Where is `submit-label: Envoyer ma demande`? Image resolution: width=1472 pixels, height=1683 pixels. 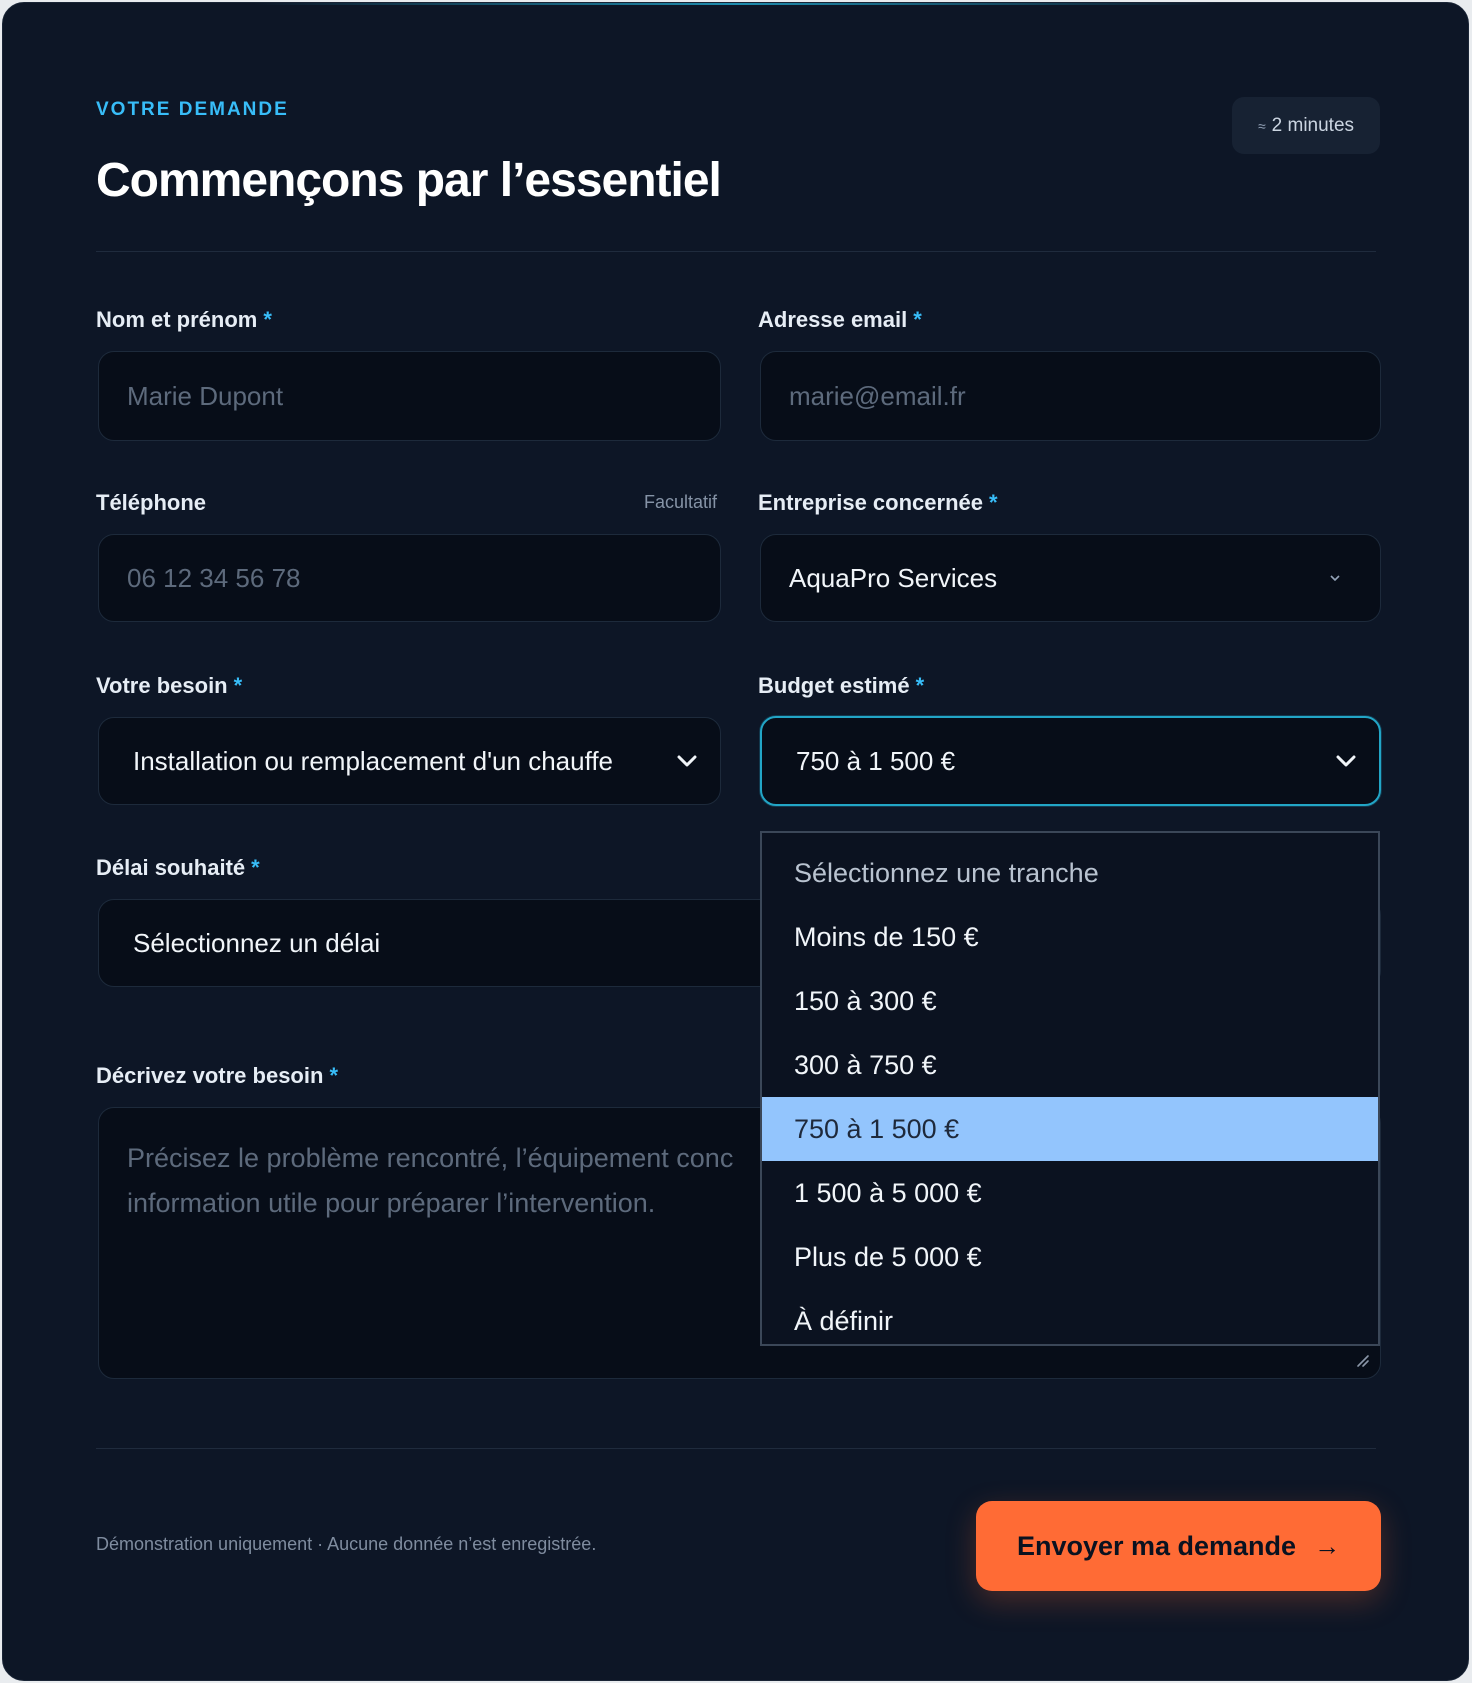
submit-label: Envoyer ma demande is located at coordinates (1156, 1545).